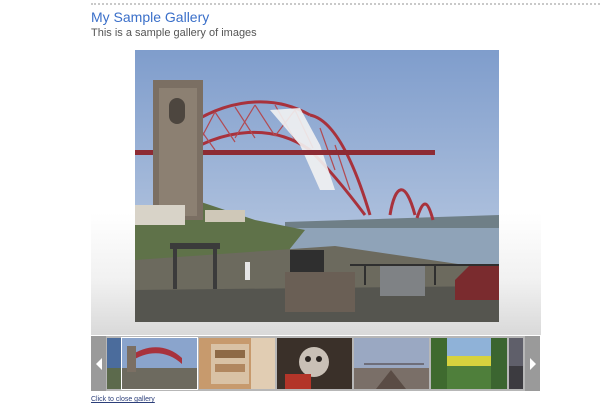 The height and width of the screenshot is (409, 600). What do you see at coordinates (123, 399) in the screenshot?
I see `close-gallery-link: Click to close gallery` at bounding box center [123, 399].